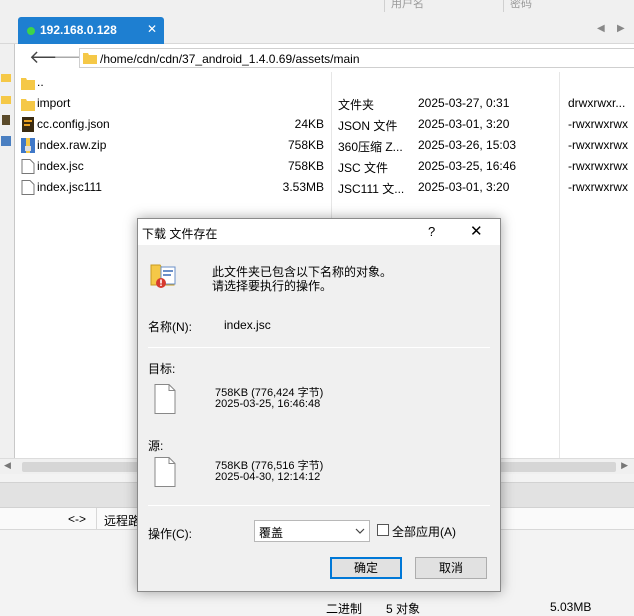 The image size is (634, 616). What do you see at coordinates (464, 103) in the screenshot?
I see `file-date: 2025-03-27, 0:31` at bounding box center [464, 103].